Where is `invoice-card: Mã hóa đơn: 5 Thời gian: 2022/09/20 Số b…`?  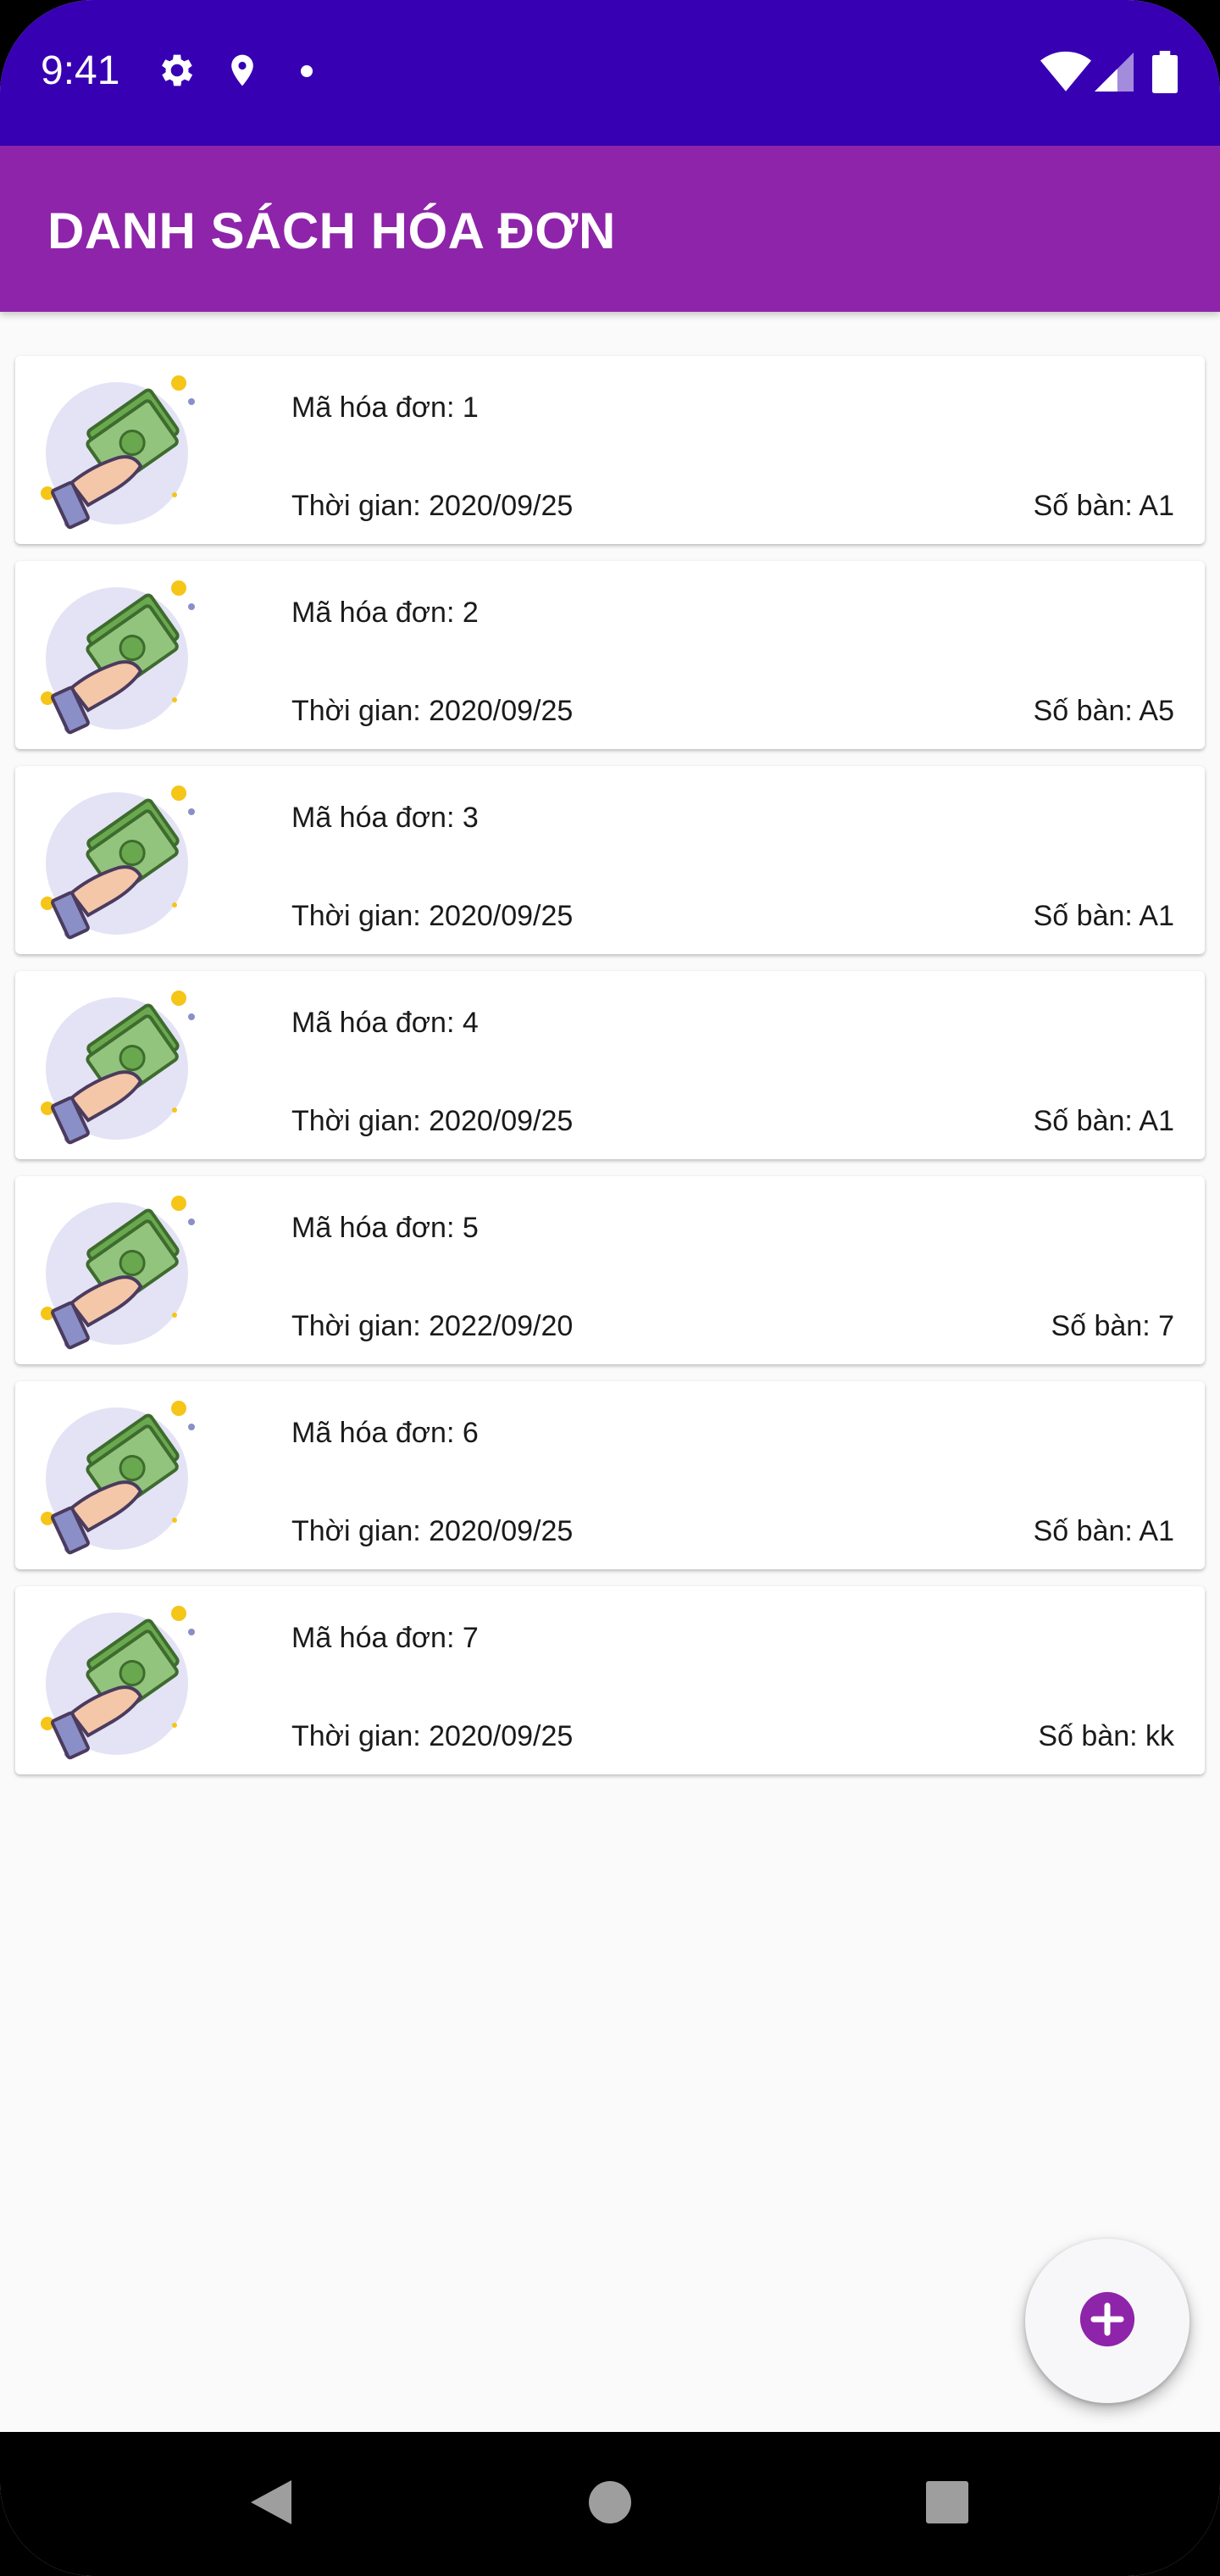 invoice-card: Mã hóa đơn: 5 Thời gian: 2022/09/20 Số b… is located at coordinates (610, 1270).